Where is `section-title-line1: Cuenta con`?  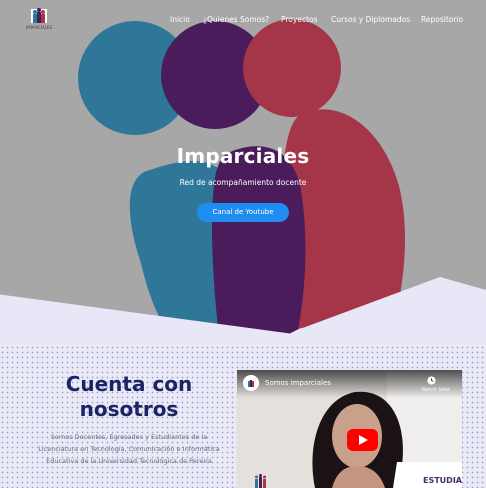 section-title-line1: Cuenta con is located at coordinates (129, 384).